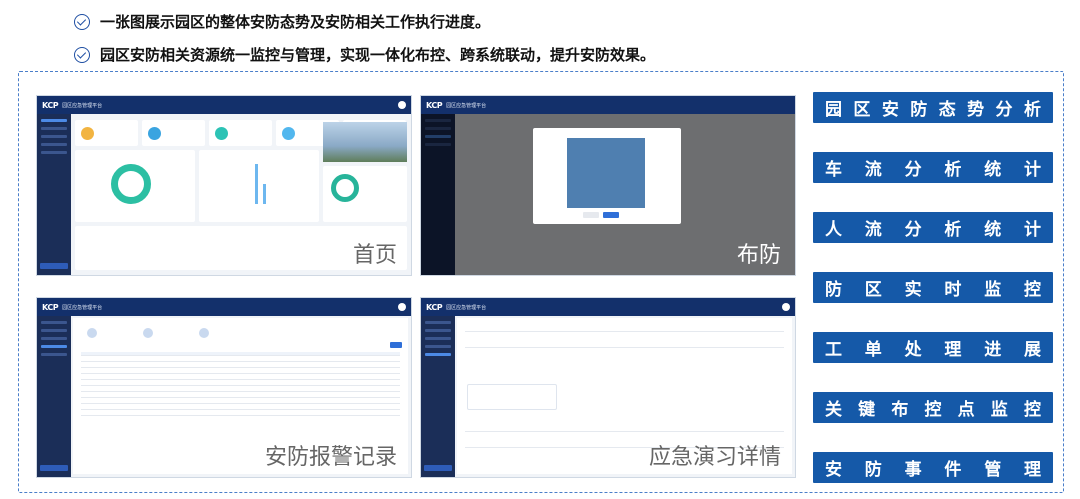  I want to click on screenshot-defense: KCP 园区应急管理平台 布防, so click(608, 185).